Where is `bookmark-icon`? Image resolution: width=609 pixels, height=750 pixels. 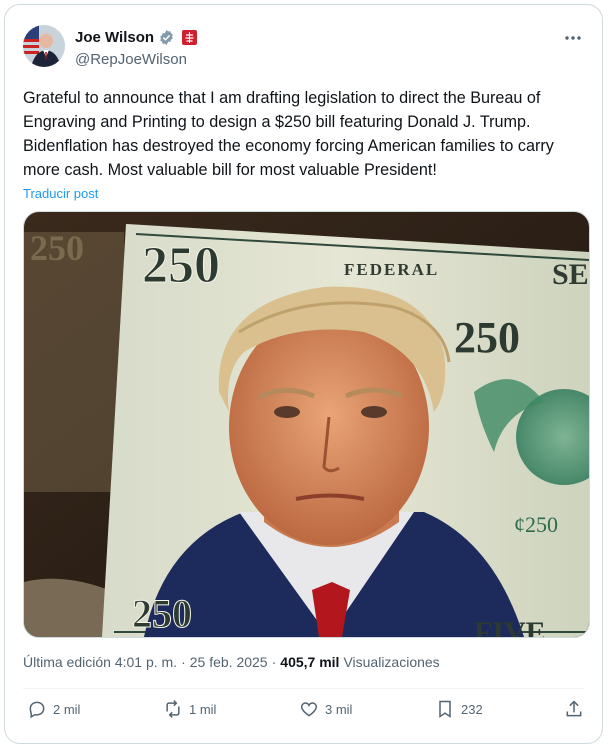 bookmark-icon is located at coordinates (445, 709).